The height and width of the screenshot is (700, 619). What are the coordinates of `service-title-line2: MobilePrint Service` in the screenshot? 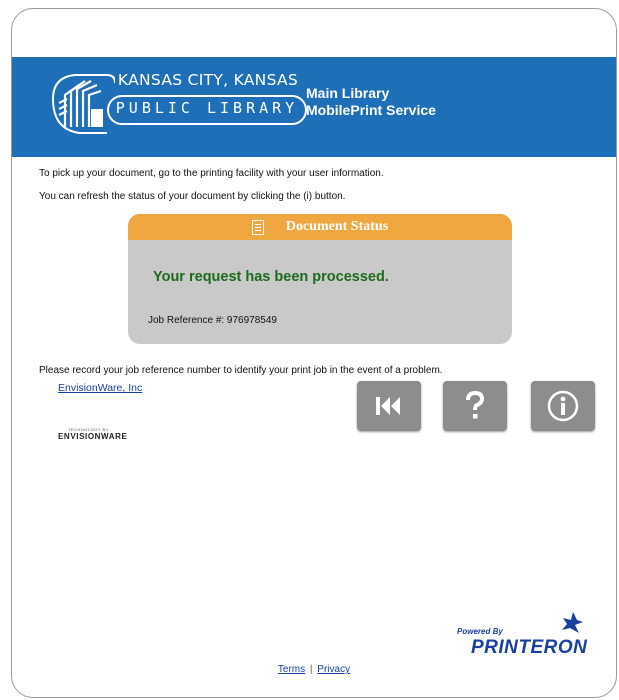 It's located at (371, 110).